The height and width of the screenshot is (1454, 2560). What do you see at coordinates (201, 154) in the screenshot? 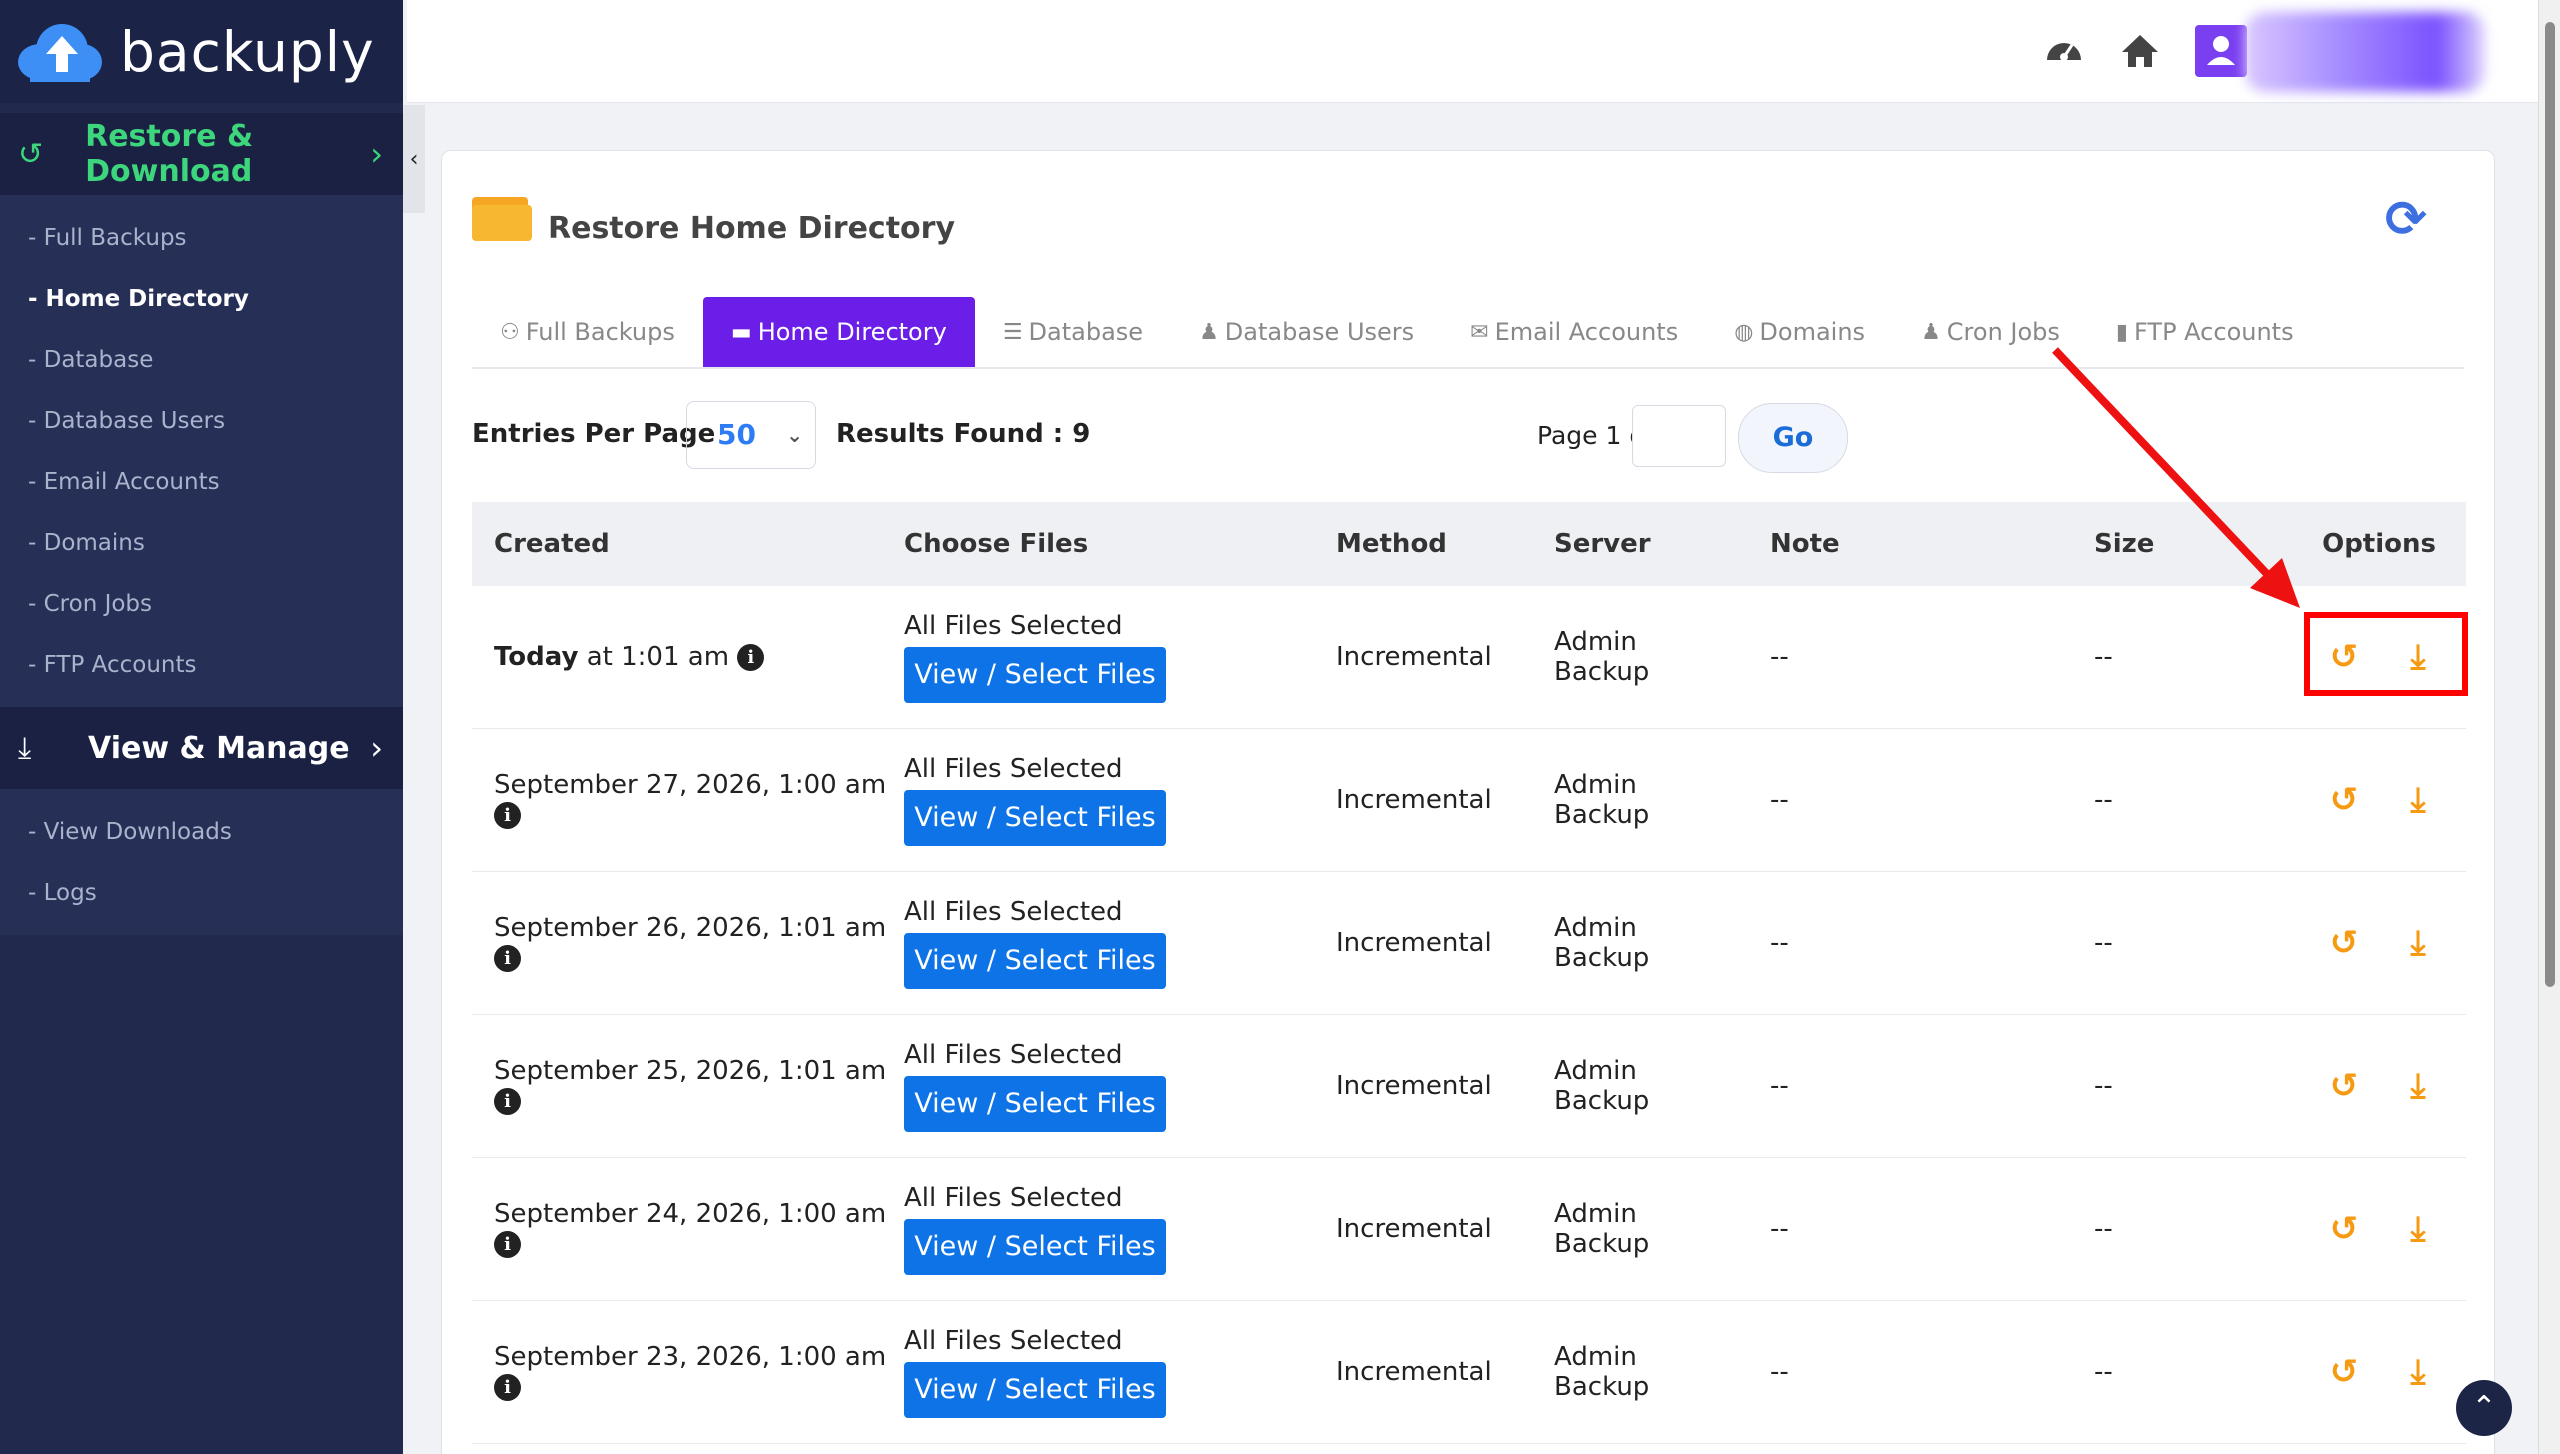
I see `sidebar-section-restore: ↺ Restore & Download ›` at bounding box center [201, 154].